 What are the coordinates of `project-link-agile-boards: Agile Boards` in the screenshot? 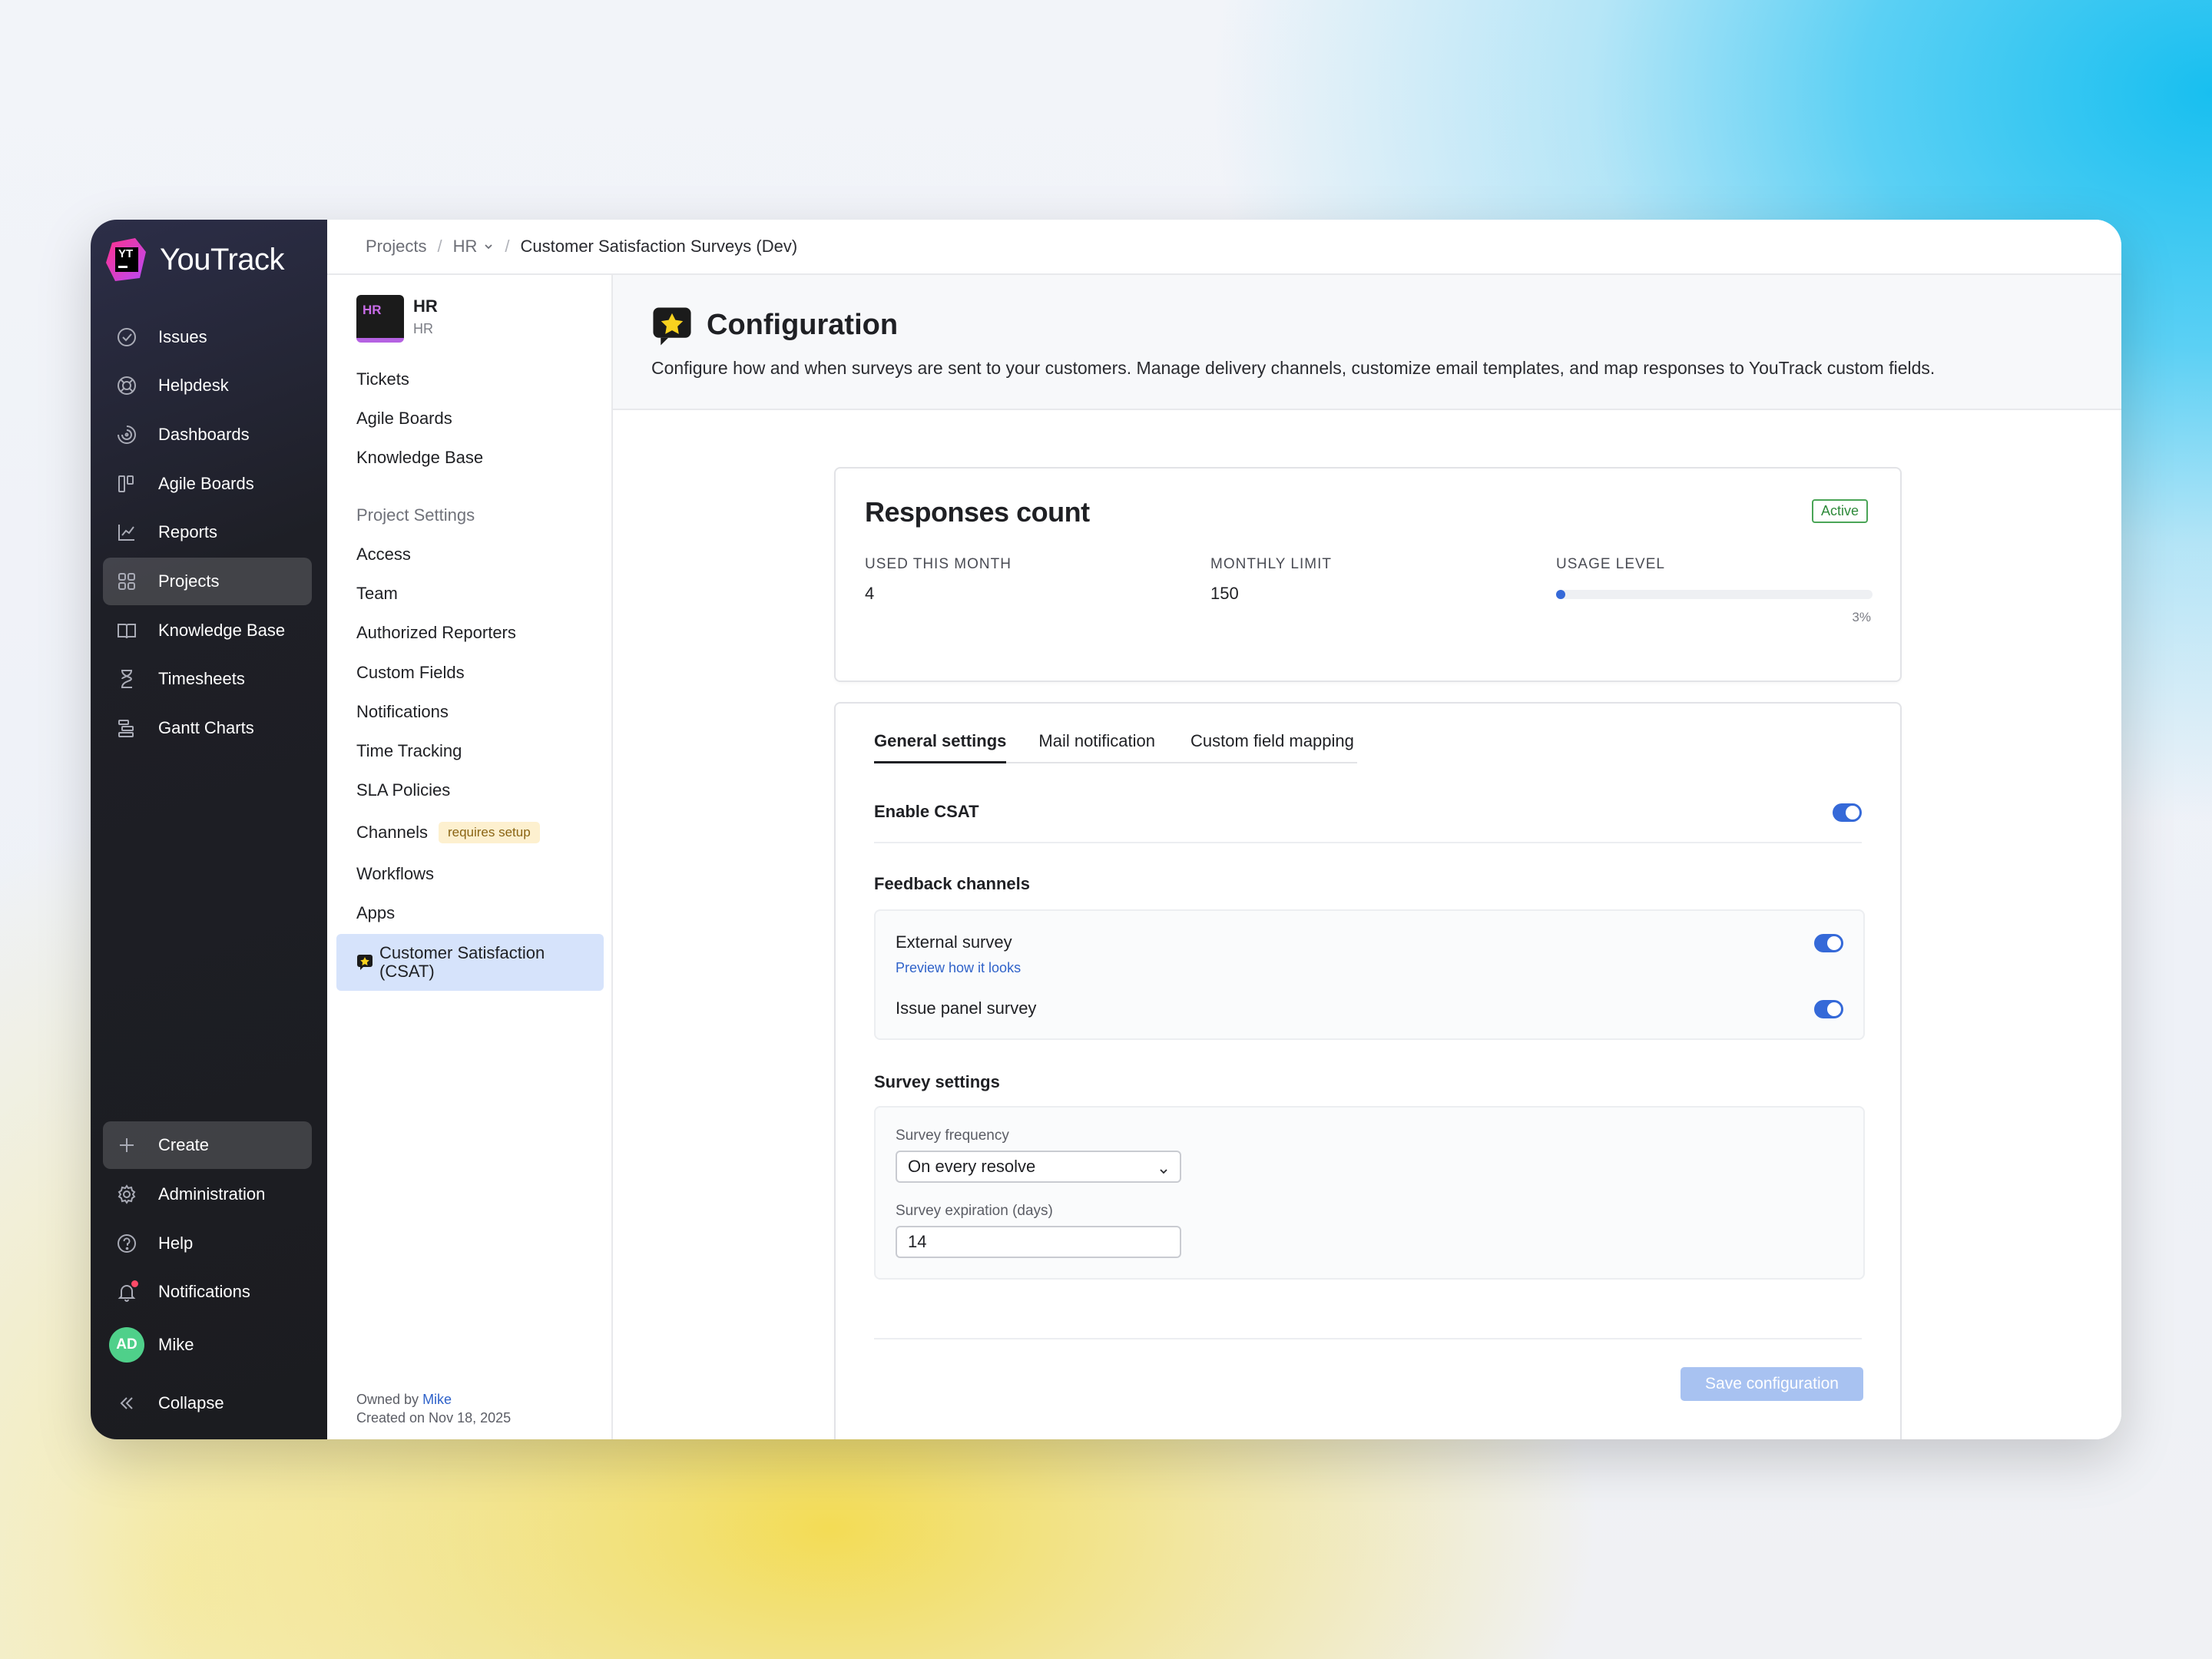 It's located at (404, 419).